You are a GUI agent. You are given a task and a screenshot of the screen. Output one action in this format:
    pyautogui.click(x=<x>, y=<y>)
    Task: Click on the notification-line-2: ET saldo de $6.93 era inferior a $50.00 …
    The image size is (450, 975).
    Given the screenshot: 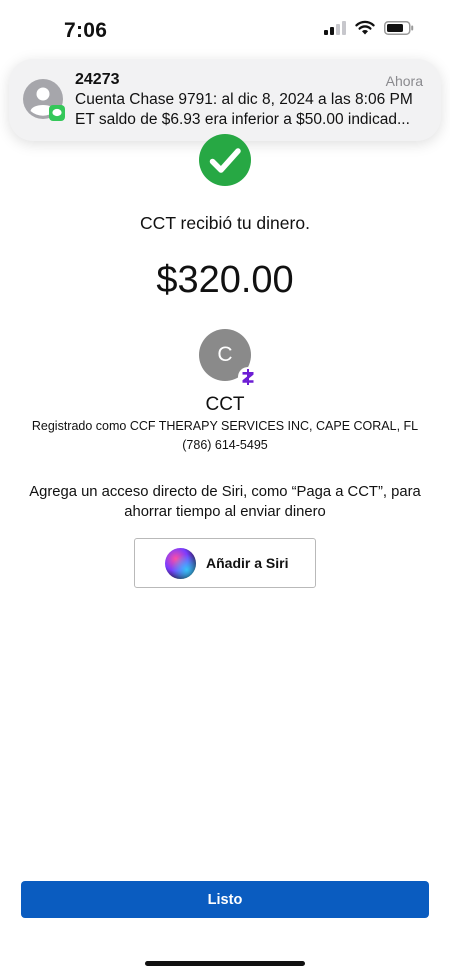 What is the action you would take?
    pyautogui.click(x=242, y=119)
    